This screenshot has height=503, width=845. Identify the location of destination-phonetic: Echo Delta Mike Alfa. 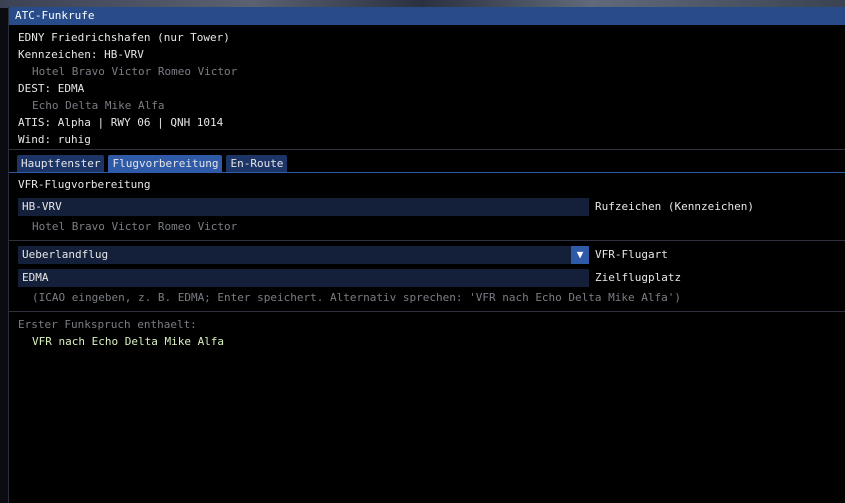
(98, 105).